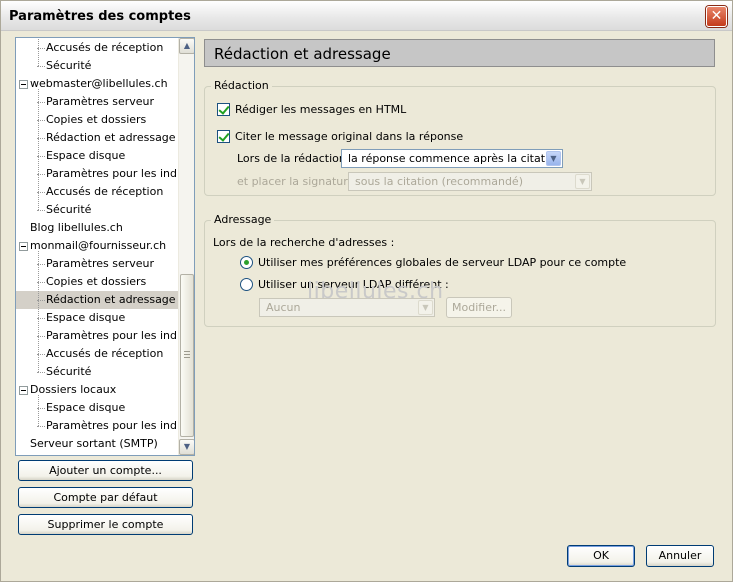  What do you see at coordinates (246, 262) in the screenshot?
I see `global-ldap-radio` at bounding box center [246, 262].